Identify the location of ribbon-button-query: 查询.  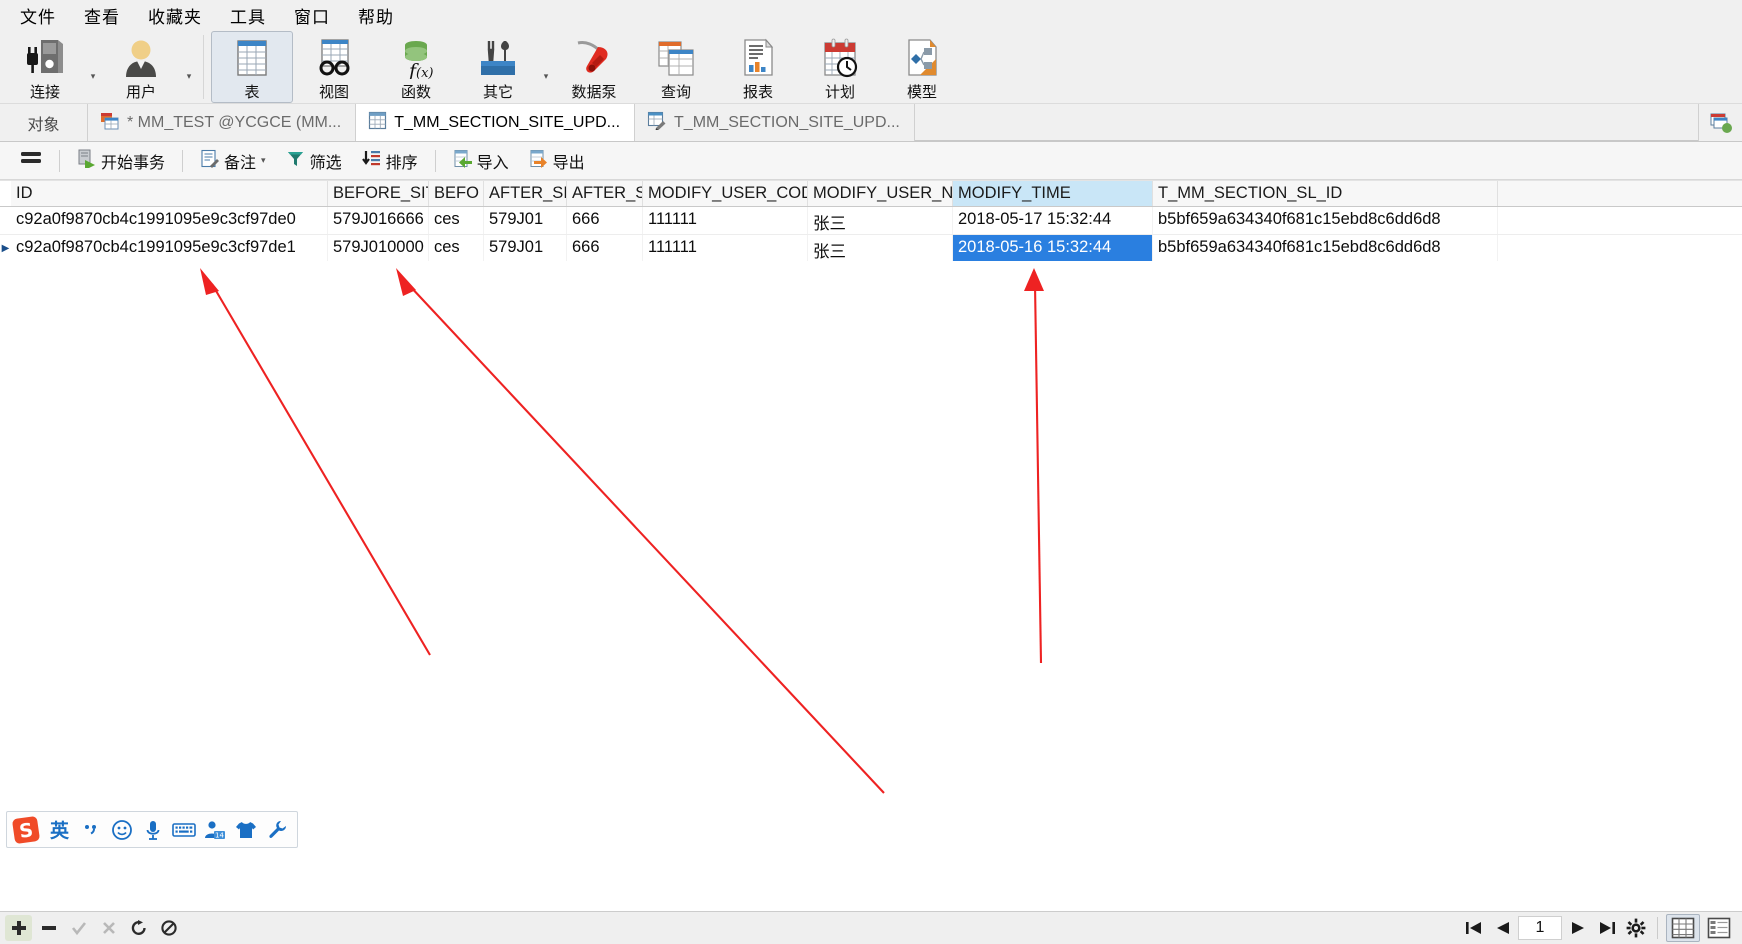
(676, 67).